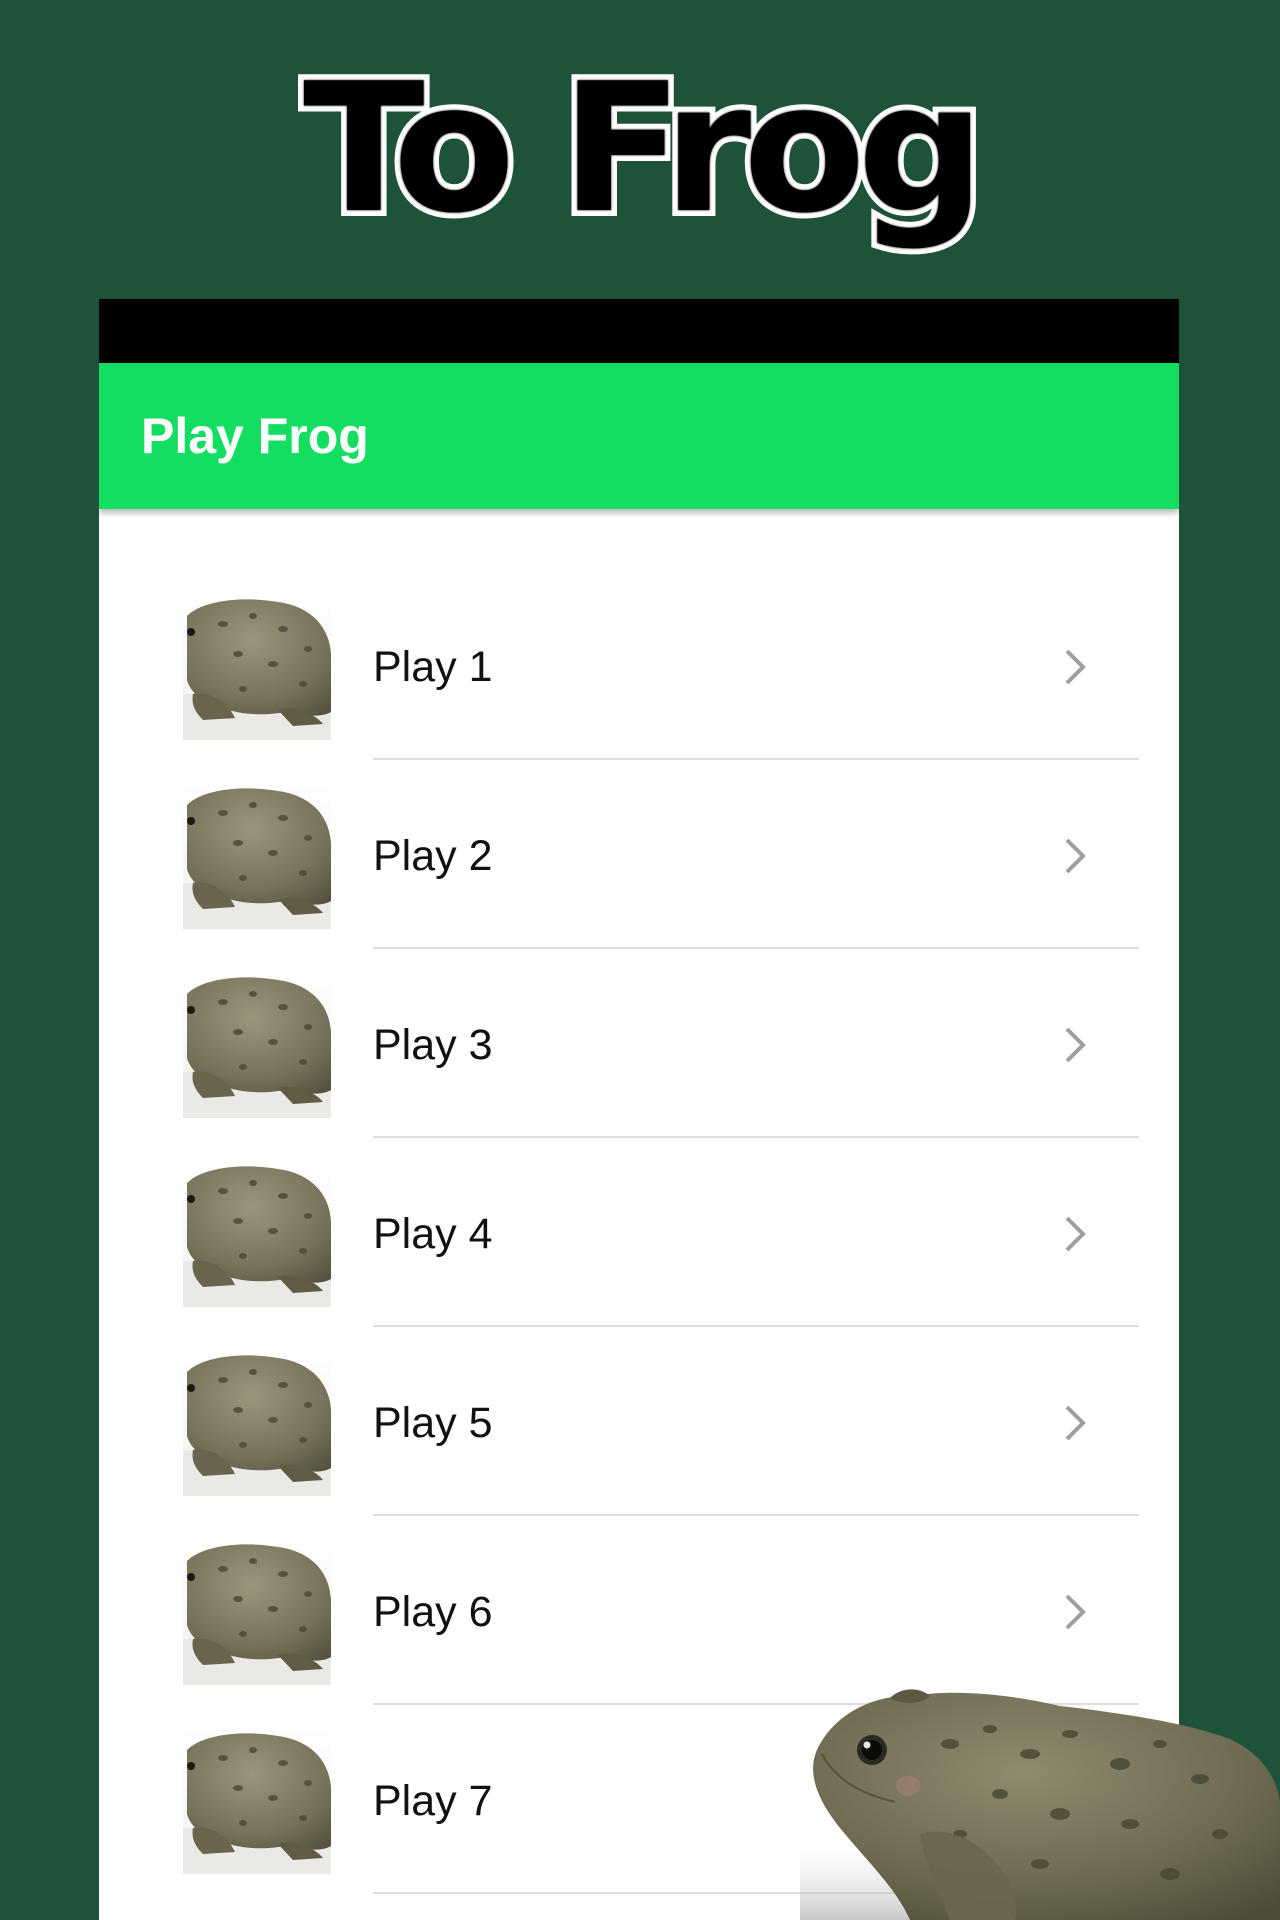 Image resolution: width=1280 pixels, height=1920 pixels. What do you see at coordinates (639, 436) in the screenshot?
I see `app-bar: Play Frog` at bounding box center [639, 436].